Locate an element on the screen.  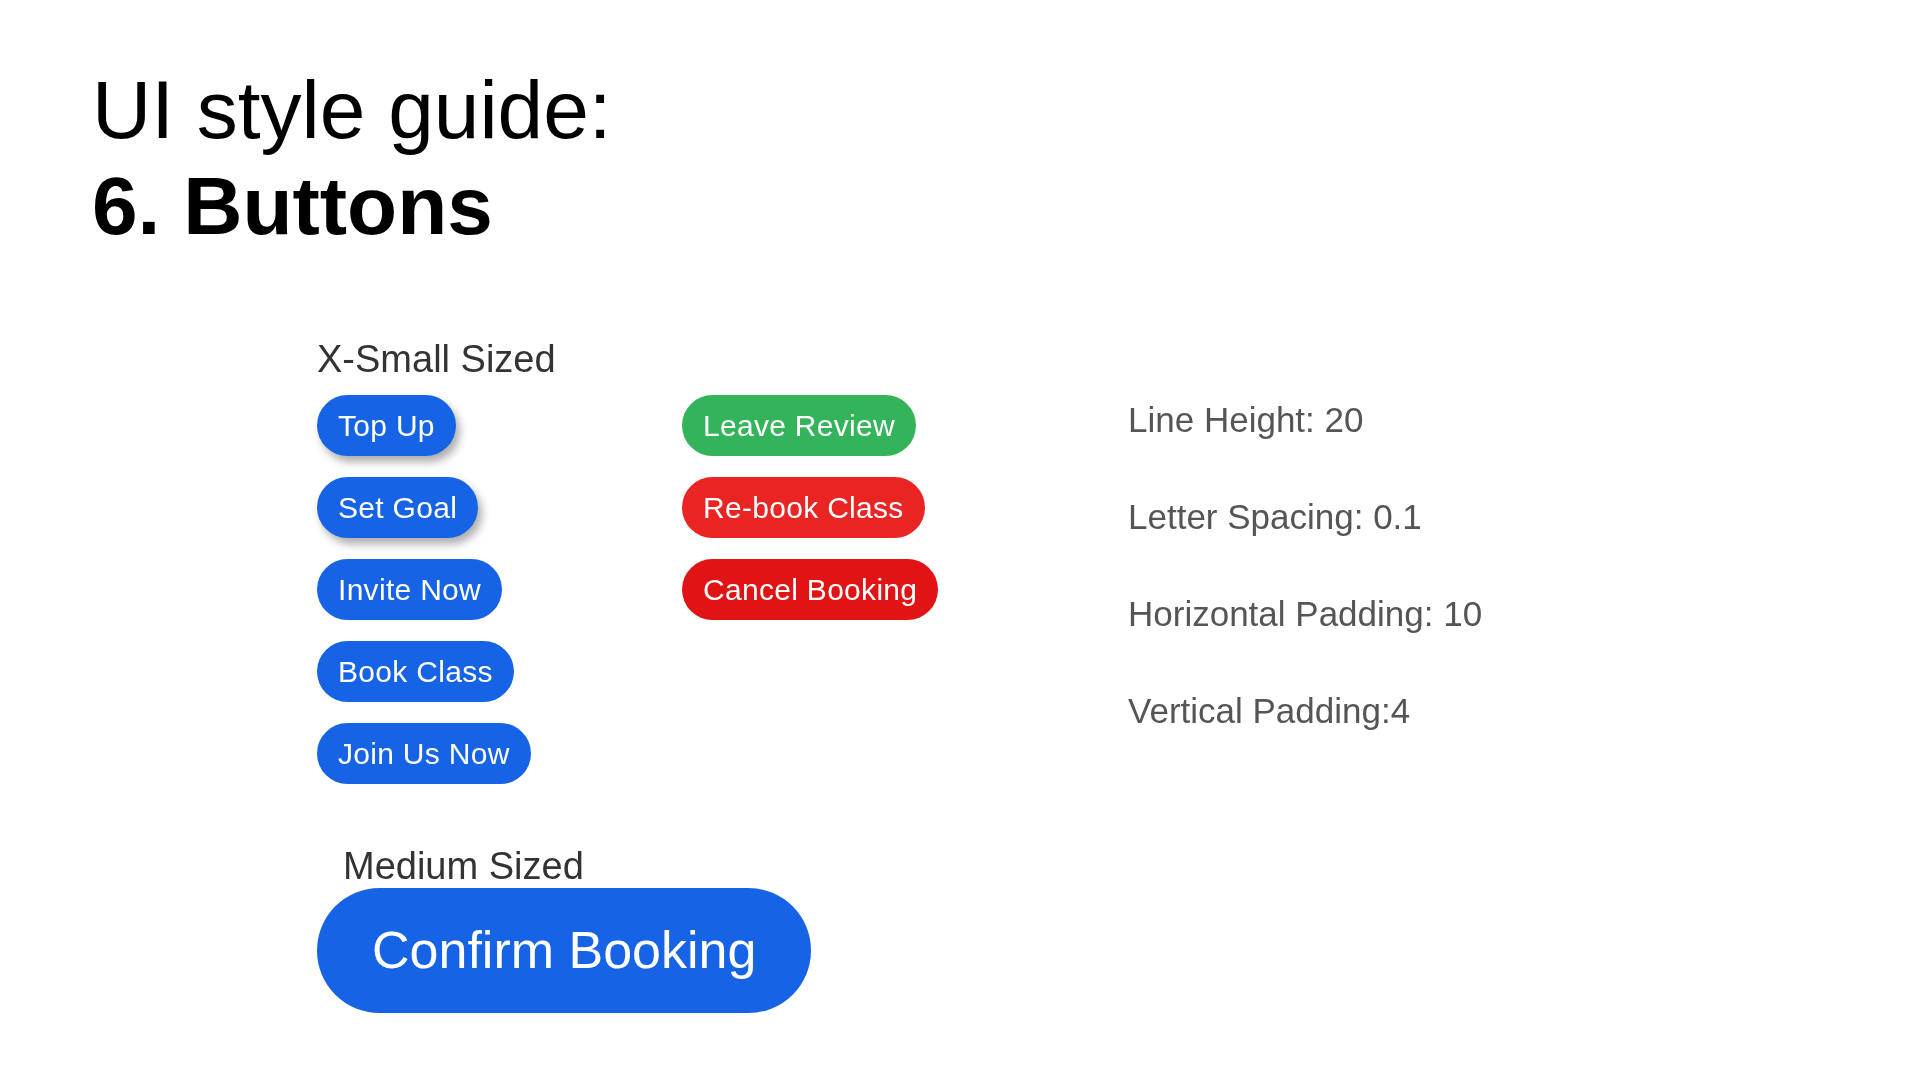
spec-text: Line Height: 20 is located at coordinates (1246, 420).